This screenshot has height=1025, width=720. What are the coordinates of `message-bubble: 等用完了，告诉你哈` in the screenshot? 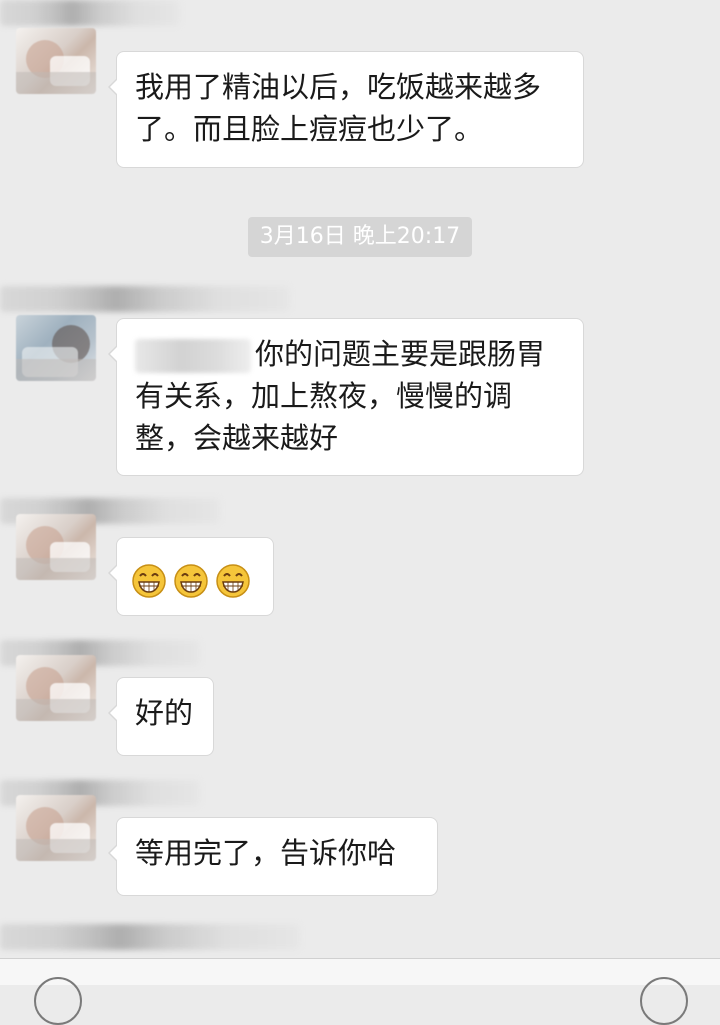 It's located at (273, 856).